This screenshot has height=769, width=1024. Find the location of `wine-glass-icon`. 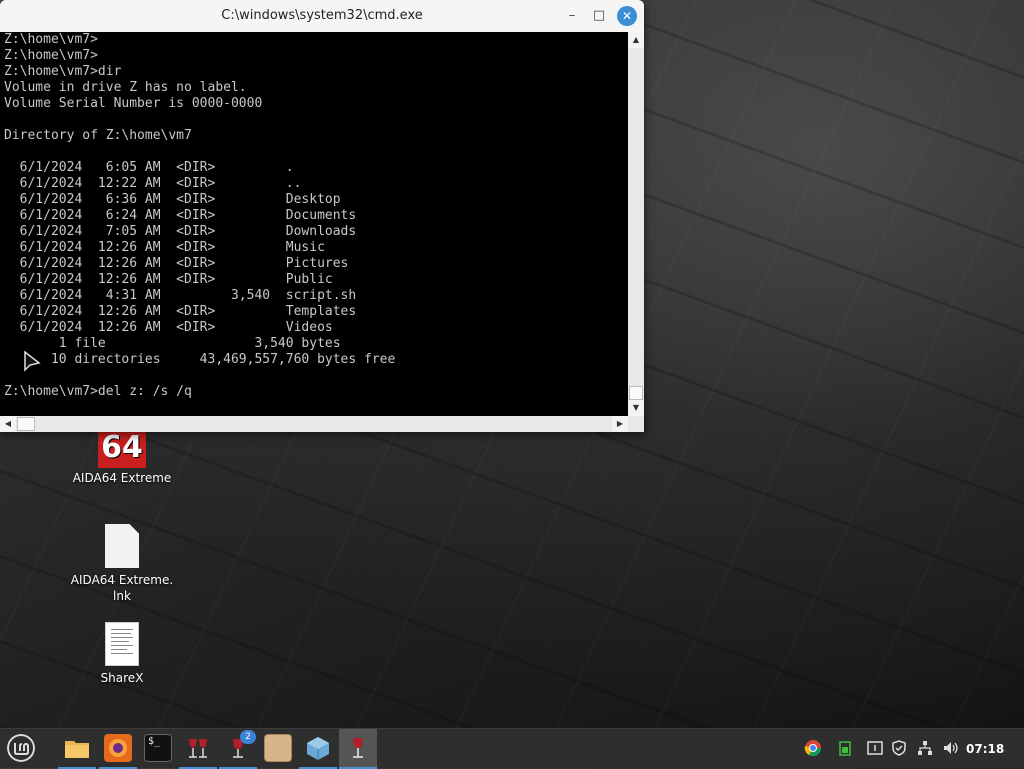

wine-glass-icon is located at coordinates (358, 748).